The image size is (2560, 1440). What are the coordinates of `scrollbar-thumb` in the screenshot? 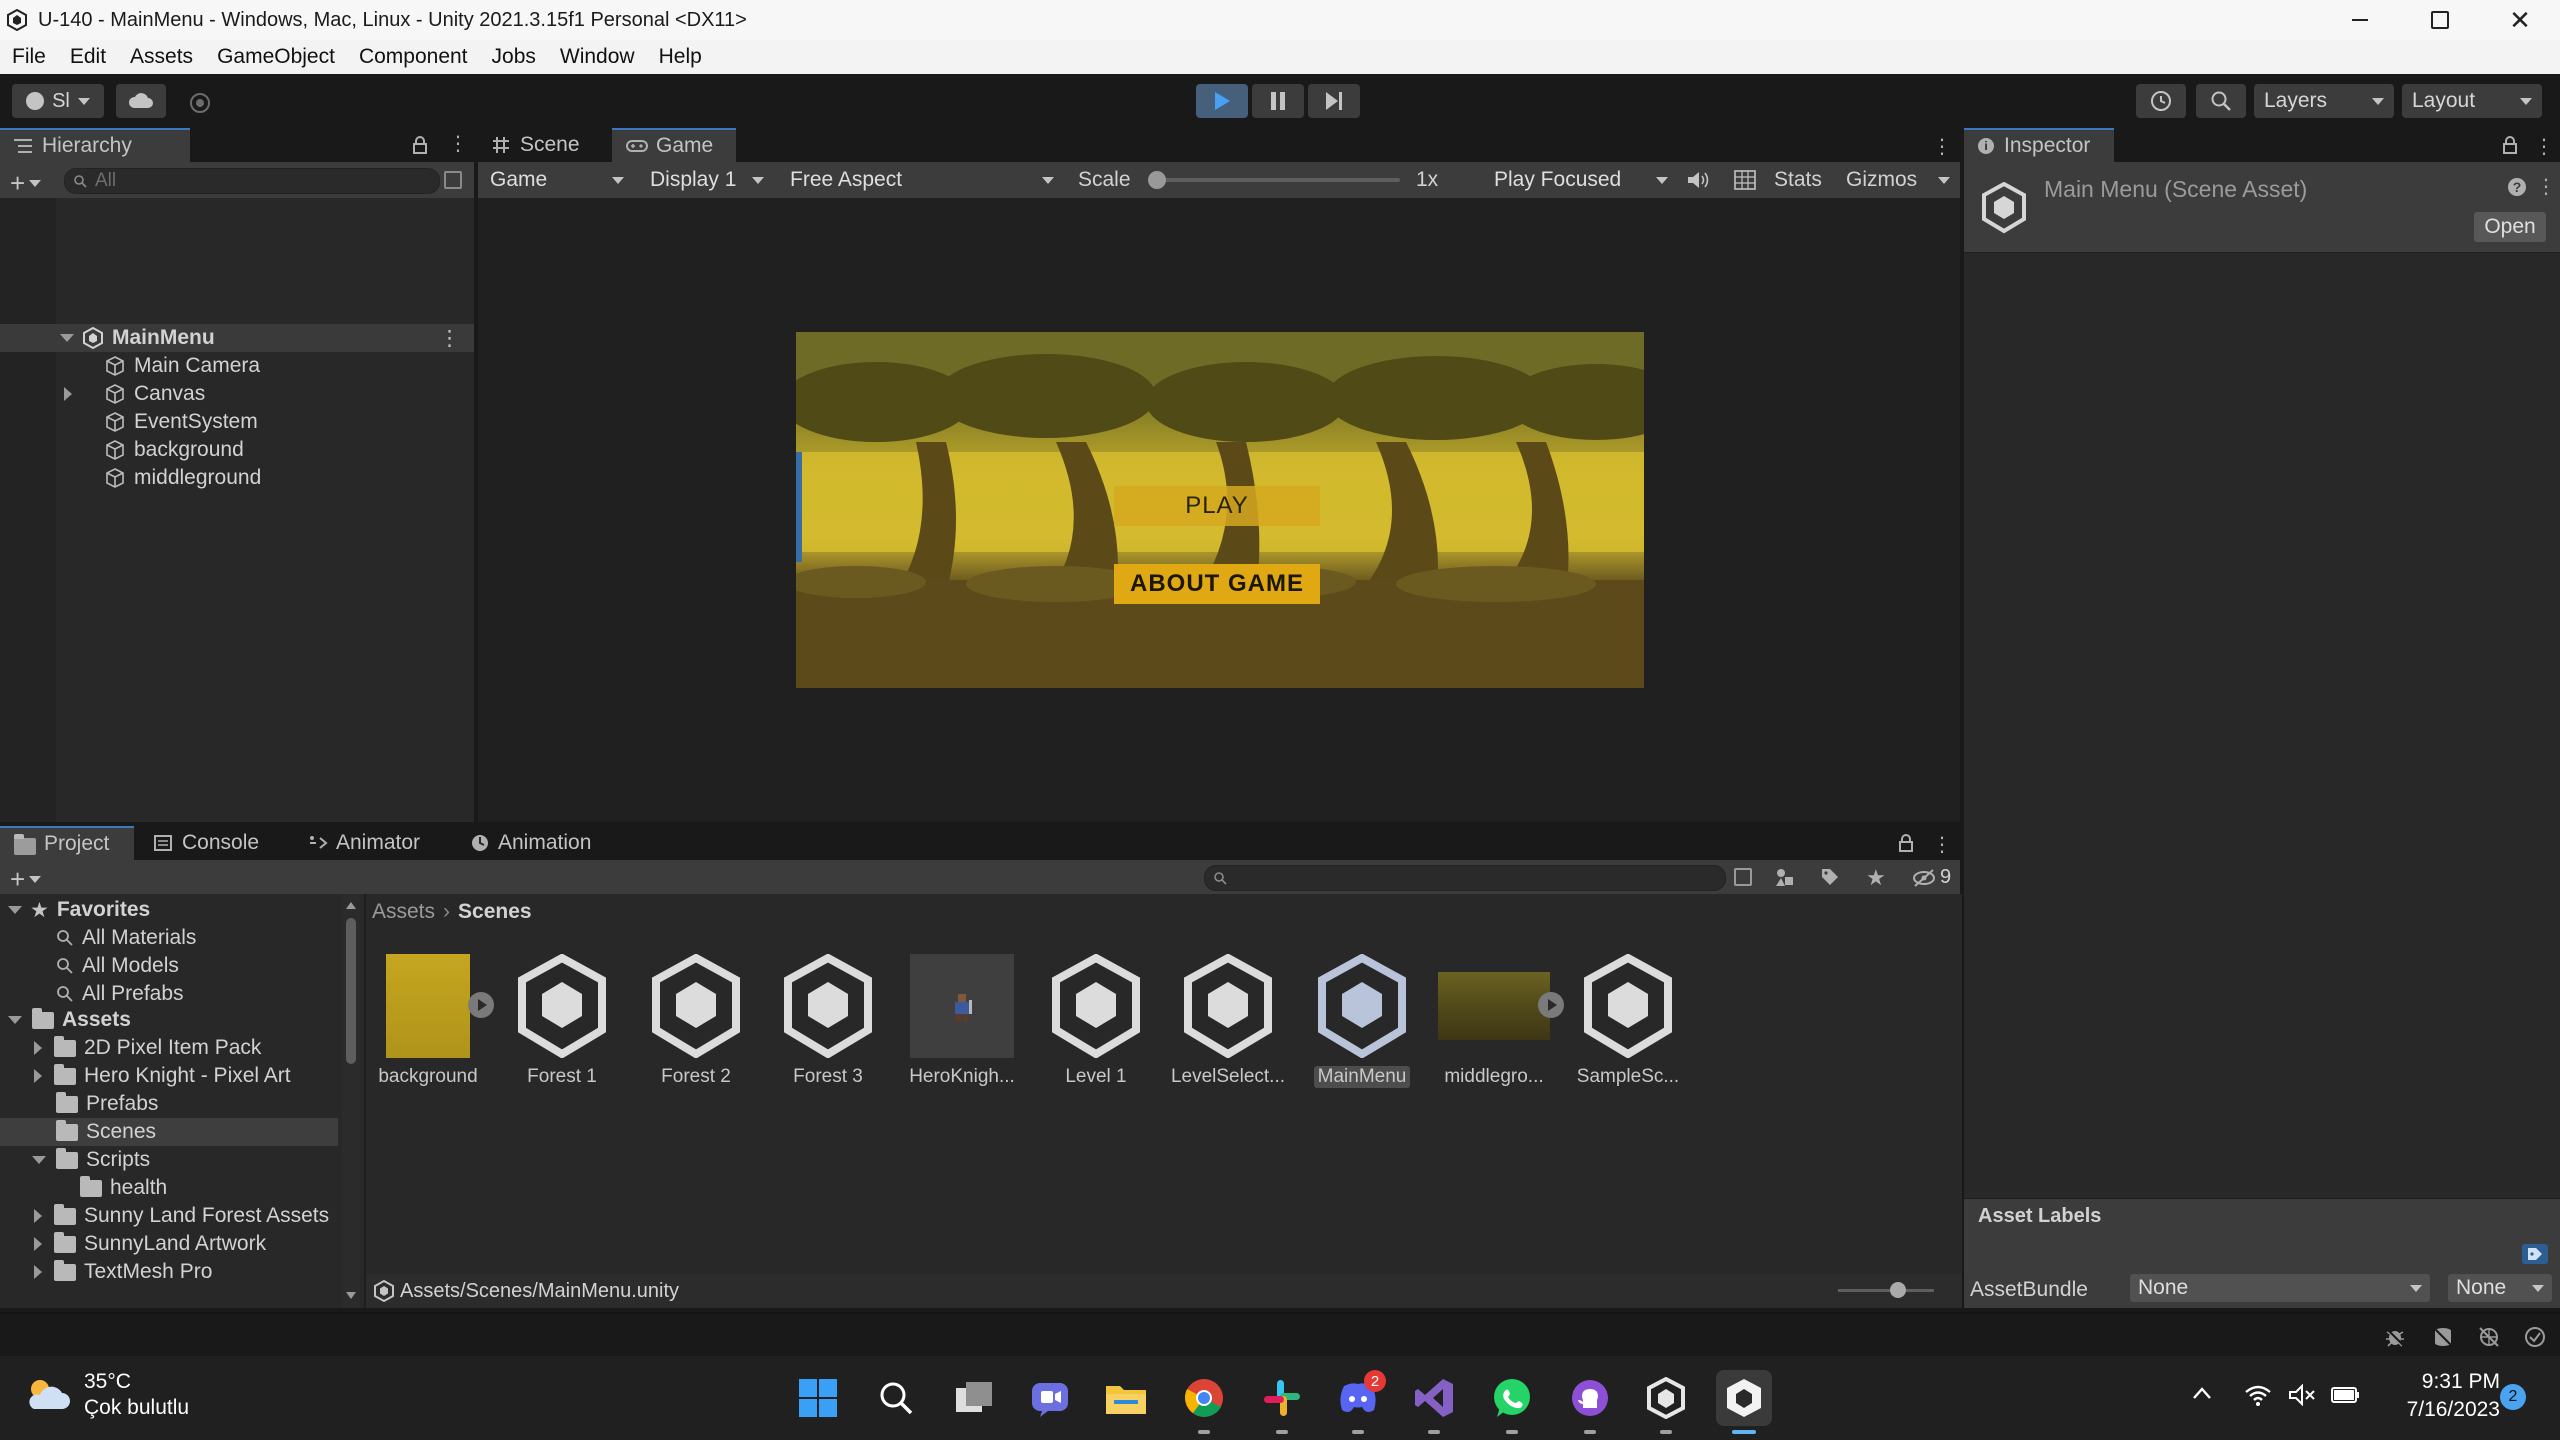 It's located at (351, 991).